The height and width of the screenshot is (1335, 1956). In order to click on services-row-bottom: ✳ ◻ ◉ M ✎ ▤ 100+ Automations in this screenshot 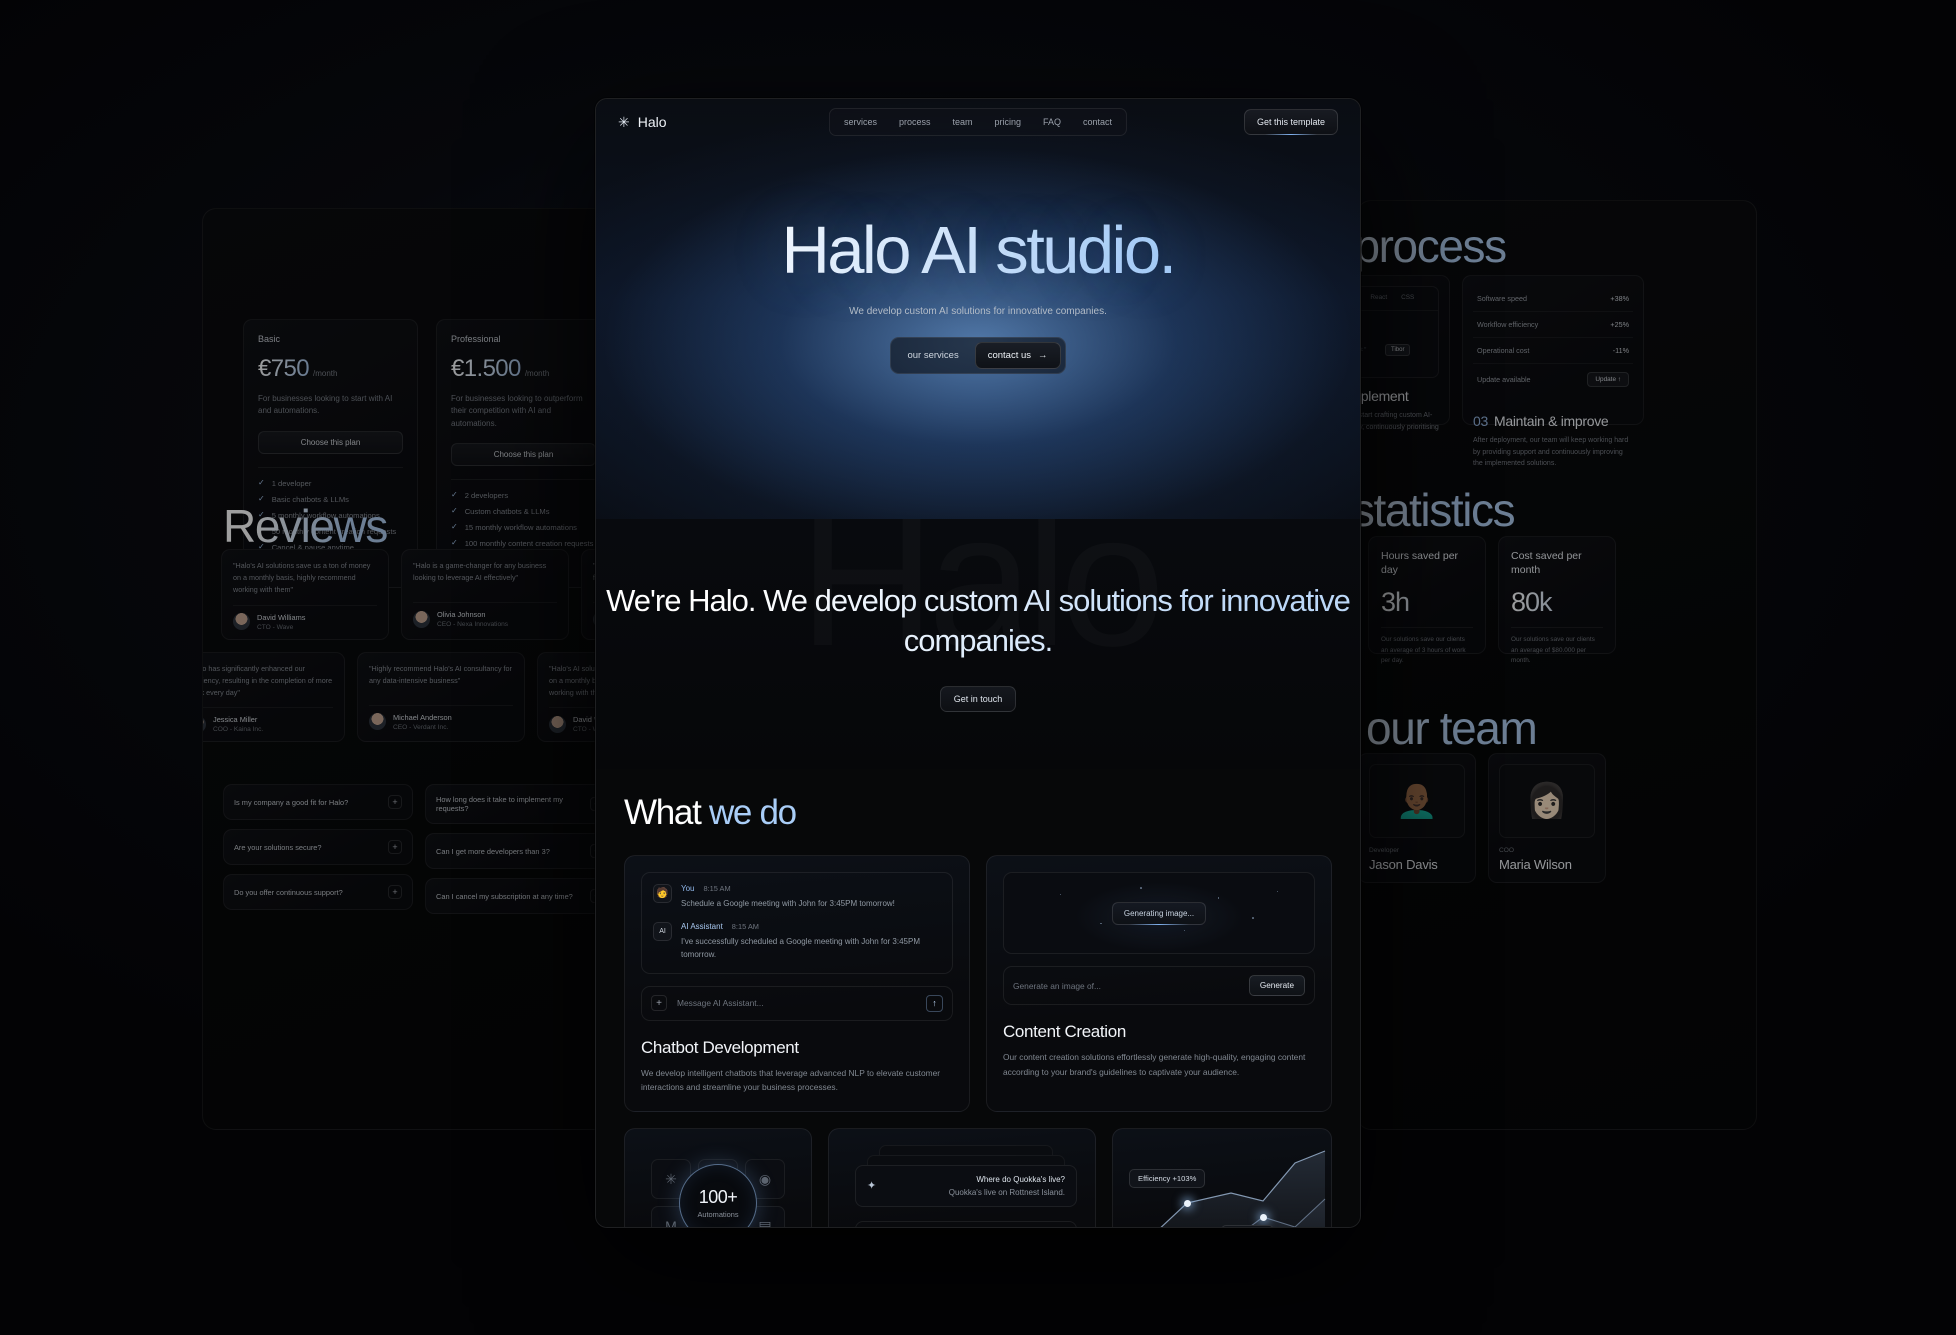, I will do `click(978, 1177)`.